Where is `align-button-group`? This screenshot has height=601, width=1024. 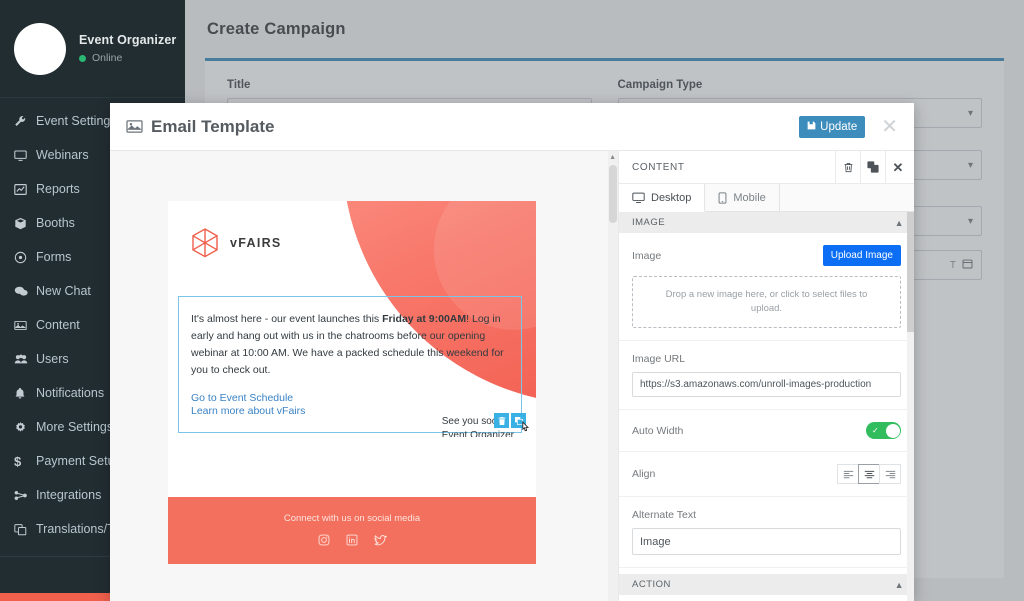
align-button-group is located at coordinates (869, 474).